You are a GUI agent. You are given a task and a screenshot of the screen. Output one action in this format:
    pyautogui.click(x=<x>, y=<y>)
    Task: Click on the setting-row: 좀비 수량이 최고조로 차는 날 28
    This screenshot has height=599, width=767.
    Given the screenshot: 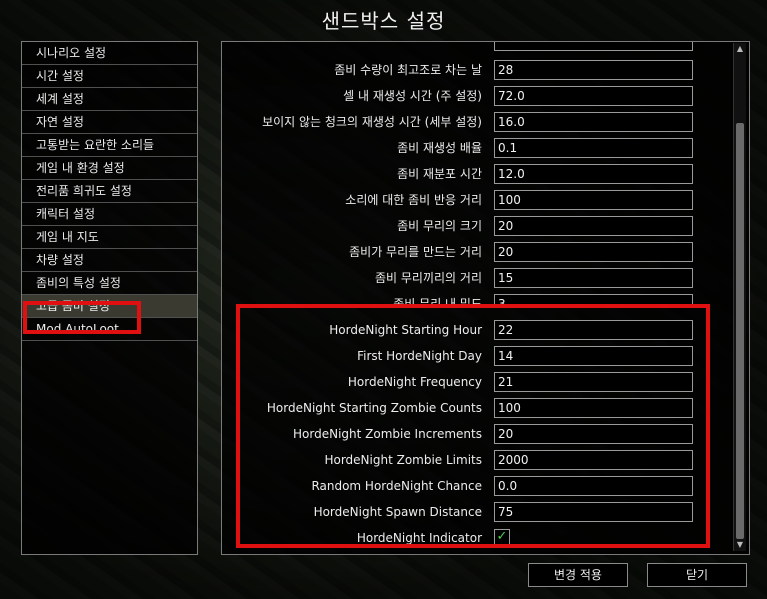 What is the action you would take?
    pyautogui.click(x=477, y=72)
    